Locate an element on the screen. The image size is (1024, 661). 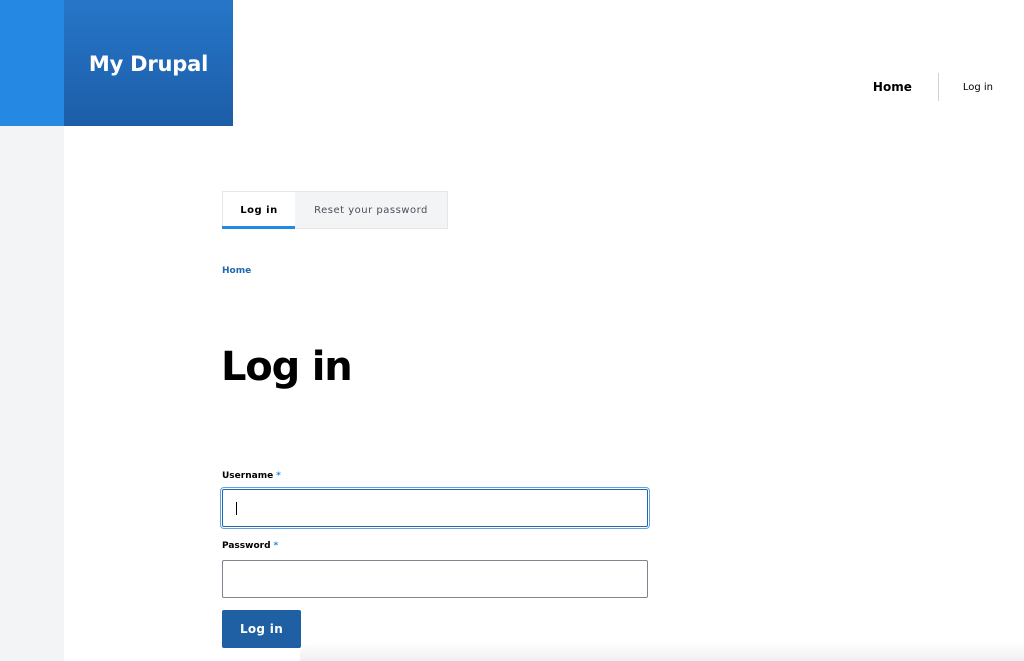
main-navigation: Home Log in is located at coordinates (948, 87).